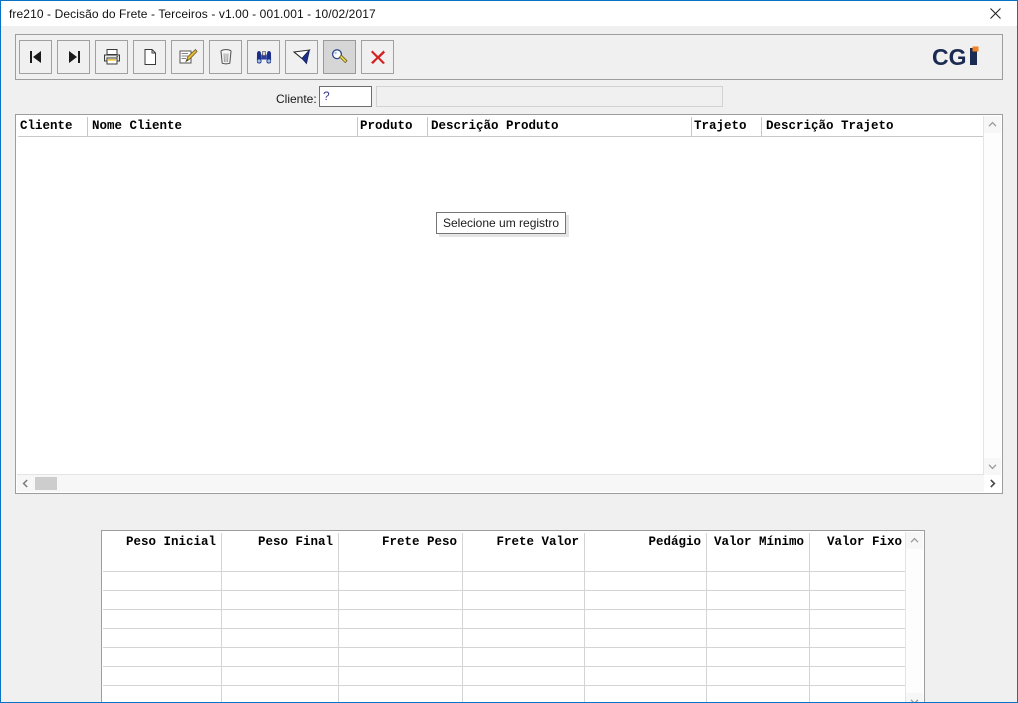 The height and width of the screenshot is (703, 1018). I want to click on first-record-icon, so click(35, 57).